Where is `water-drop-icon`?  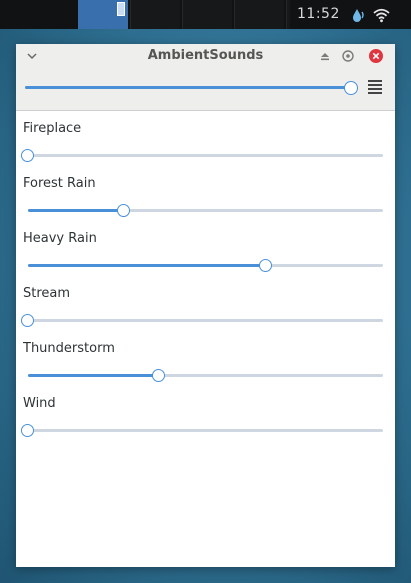
water-drop-icon is located at coordinates (358, 15).